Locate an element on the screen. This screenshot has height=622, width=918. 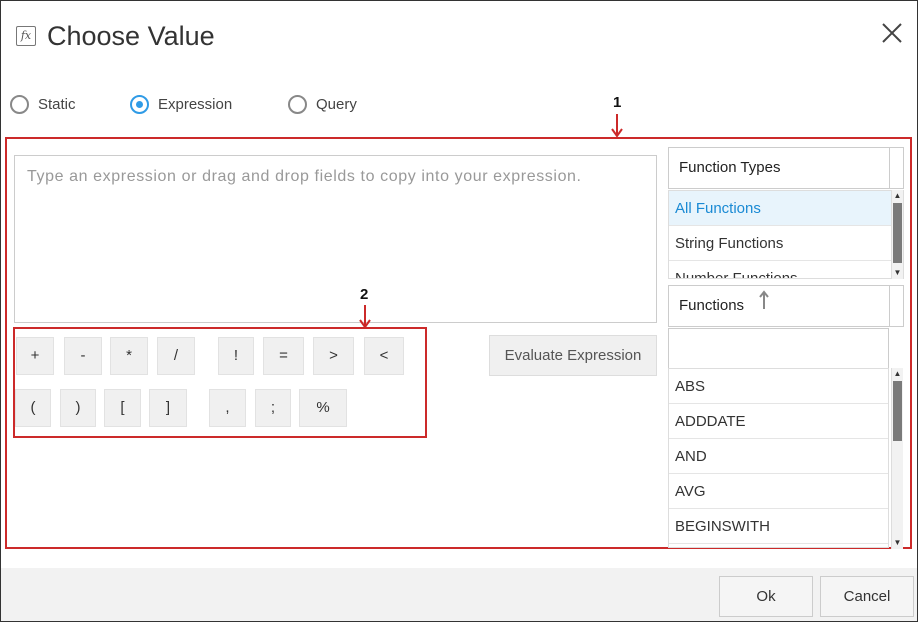
operator-greater-button: > is located at coordinates (333, 356).